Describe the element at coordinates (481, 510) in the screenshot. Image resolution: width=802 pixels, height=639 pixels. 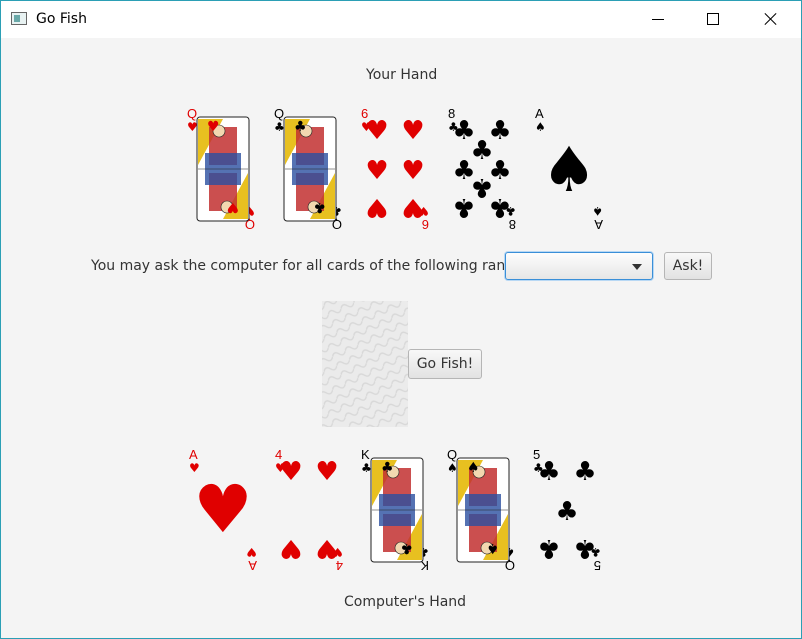
I see `computer-hand-card-q-spades: Q ♠ Q ♠ ♠ ♠` at that location.